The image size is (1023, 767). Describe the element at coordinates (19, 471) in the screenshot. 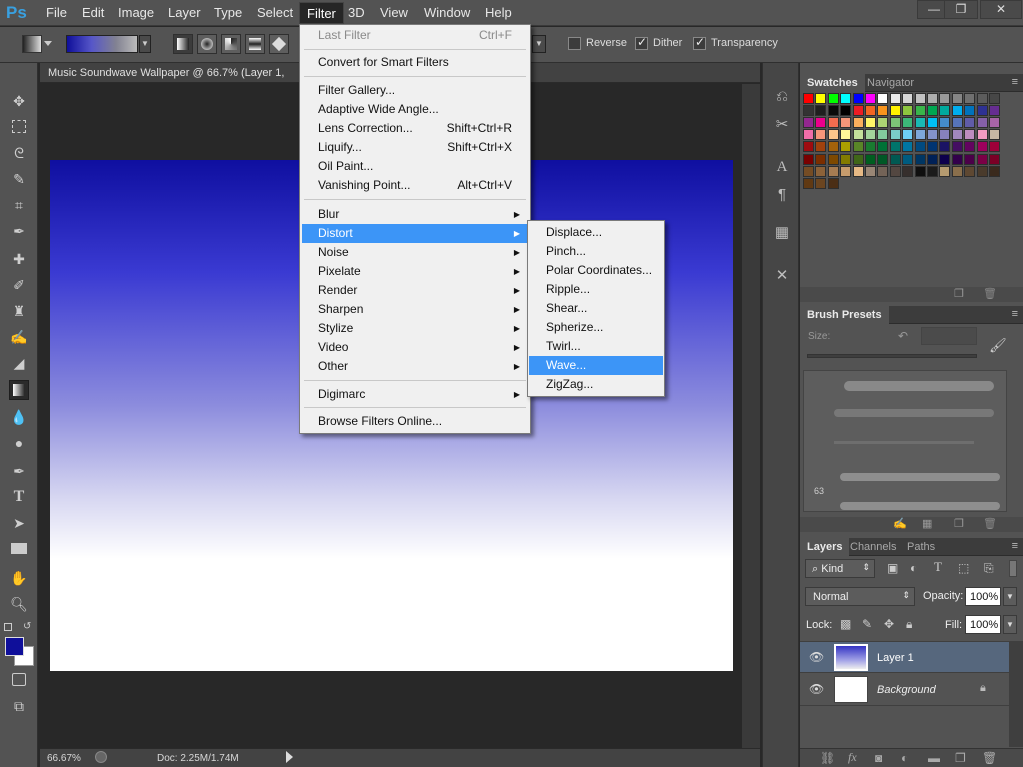

I see `pen-tool-icon: ✒` at that location.